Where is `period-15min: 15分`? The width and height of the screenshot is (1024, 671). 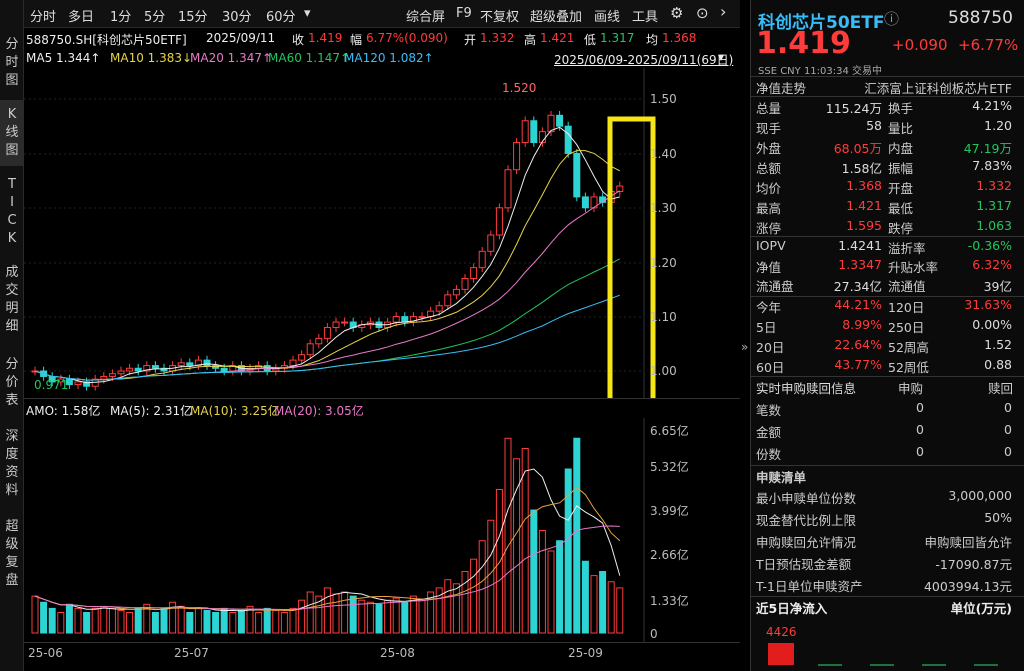 period-15min: 15分 is located at coordinates (193, 15).